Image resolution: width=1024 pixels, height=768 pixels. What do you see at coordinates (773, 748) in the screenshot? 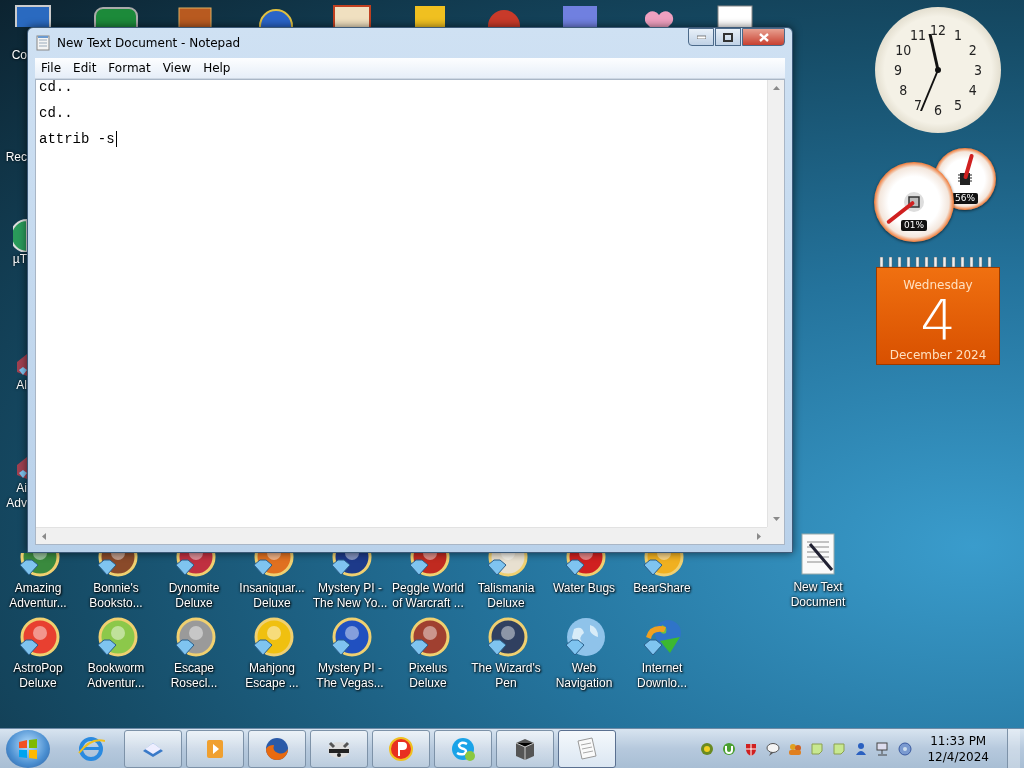
I see `speech-bubble-icon` at bounding box center [773, 748].